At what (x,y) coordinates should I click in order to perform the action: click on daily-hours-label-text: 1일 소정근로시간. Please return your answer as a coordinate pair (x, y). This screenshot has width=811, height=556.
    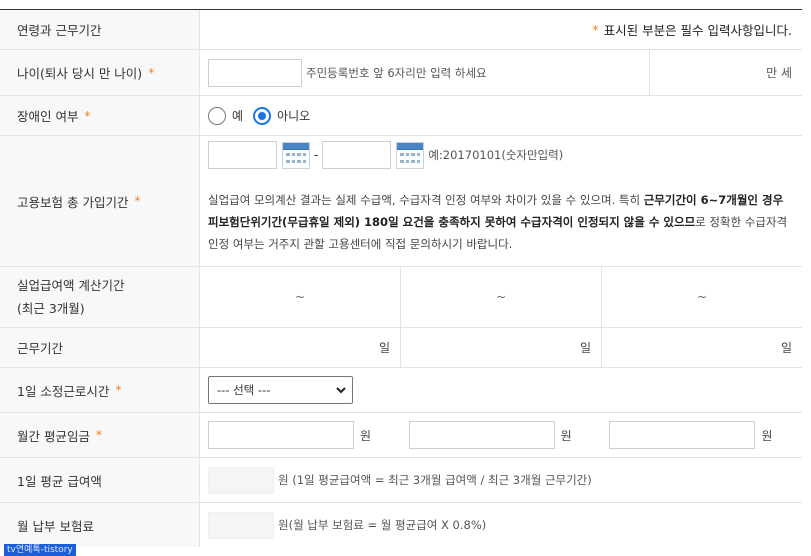
    Looking at the image, I should click on (63, 391).